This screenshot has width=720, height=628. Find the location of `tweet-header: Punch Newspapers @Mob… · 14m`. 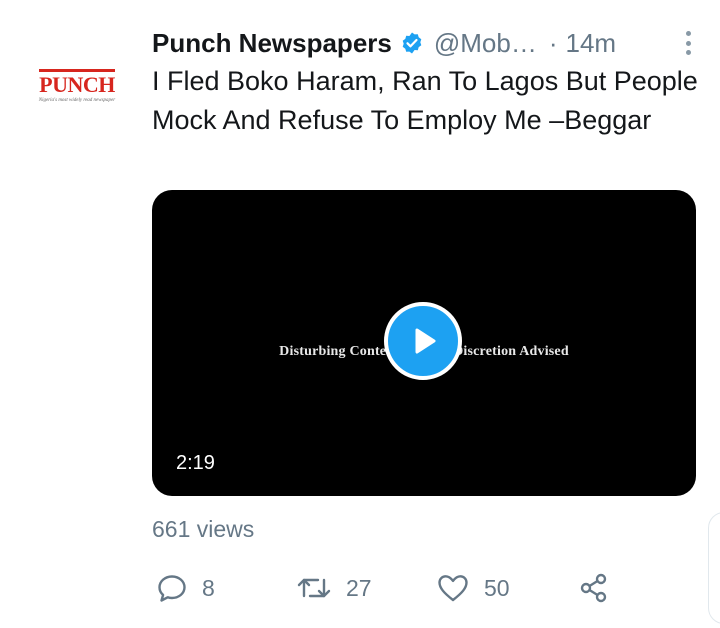

tweet-header: Punch Newspapers @Mob… · 14m is located at coordinates (426, 43).